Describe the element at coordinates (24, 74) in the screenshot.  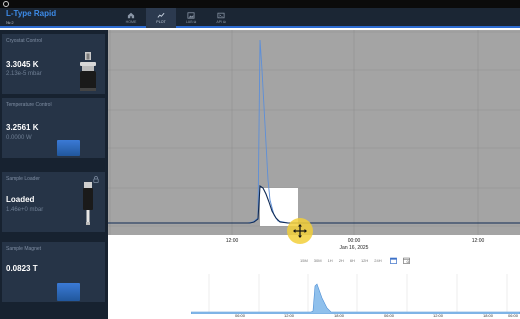
I see `card-subvalue: 2.13e-5 mbar` at that location.